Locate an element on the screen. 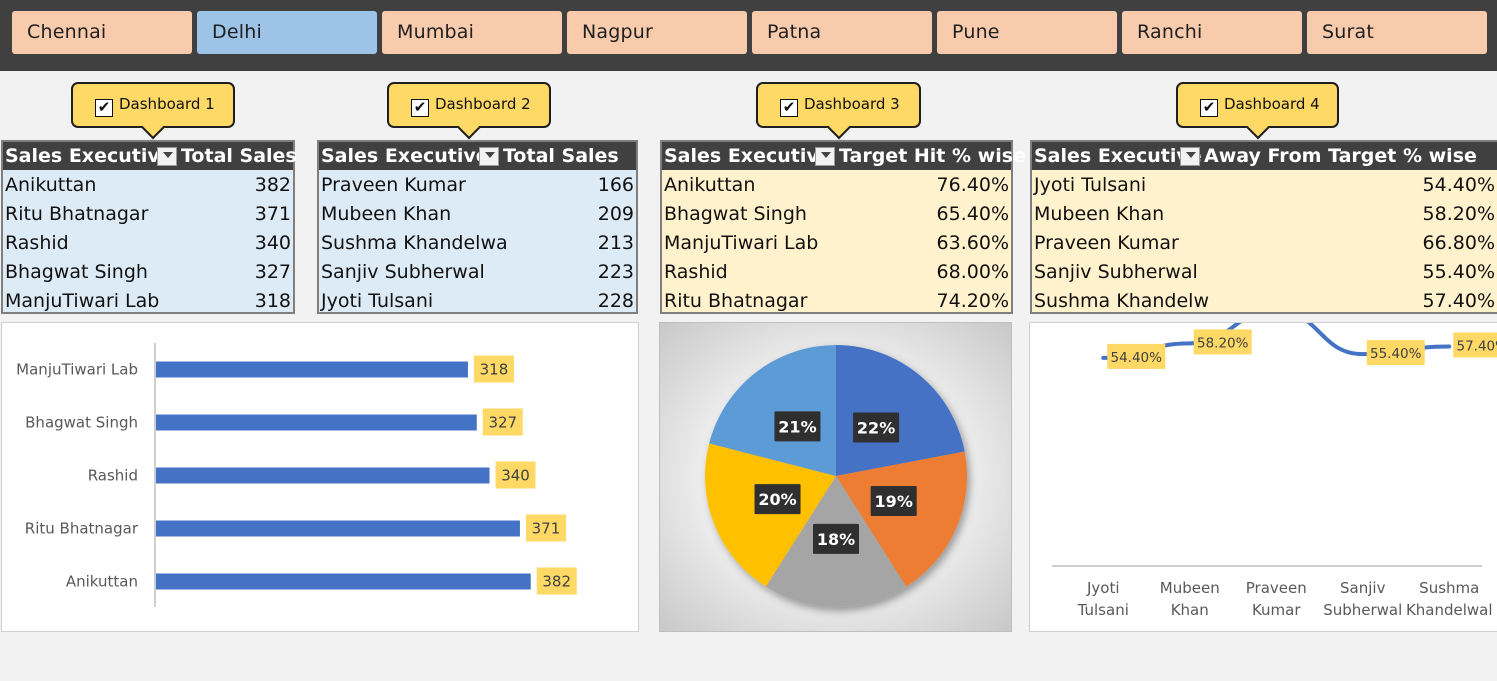 This screenshot has width=1497, height=681. table-row: Anikuttan 382 is located at coordinates (148, 184).